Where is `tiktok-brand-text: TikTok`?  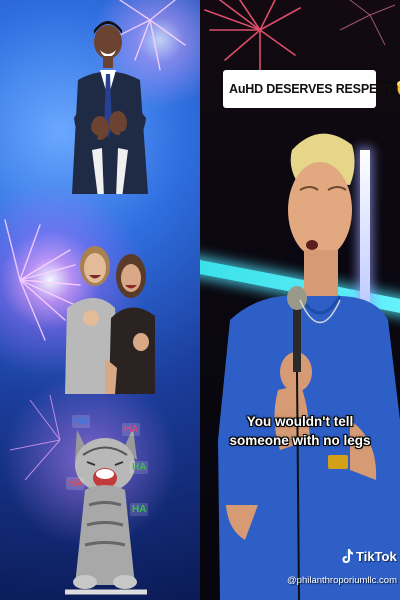 tiktok-brand-text: TikTok is located at coordinates (376, 556).